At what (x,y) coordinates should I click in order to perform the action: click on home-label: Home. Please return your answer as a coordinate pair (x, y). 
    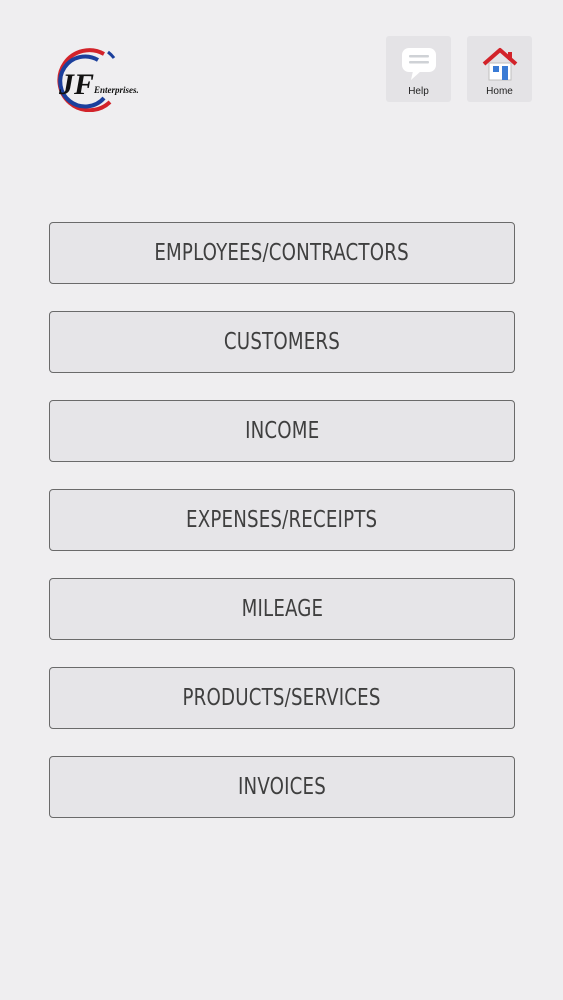
    Looking at the image, I should click on (499, 91).